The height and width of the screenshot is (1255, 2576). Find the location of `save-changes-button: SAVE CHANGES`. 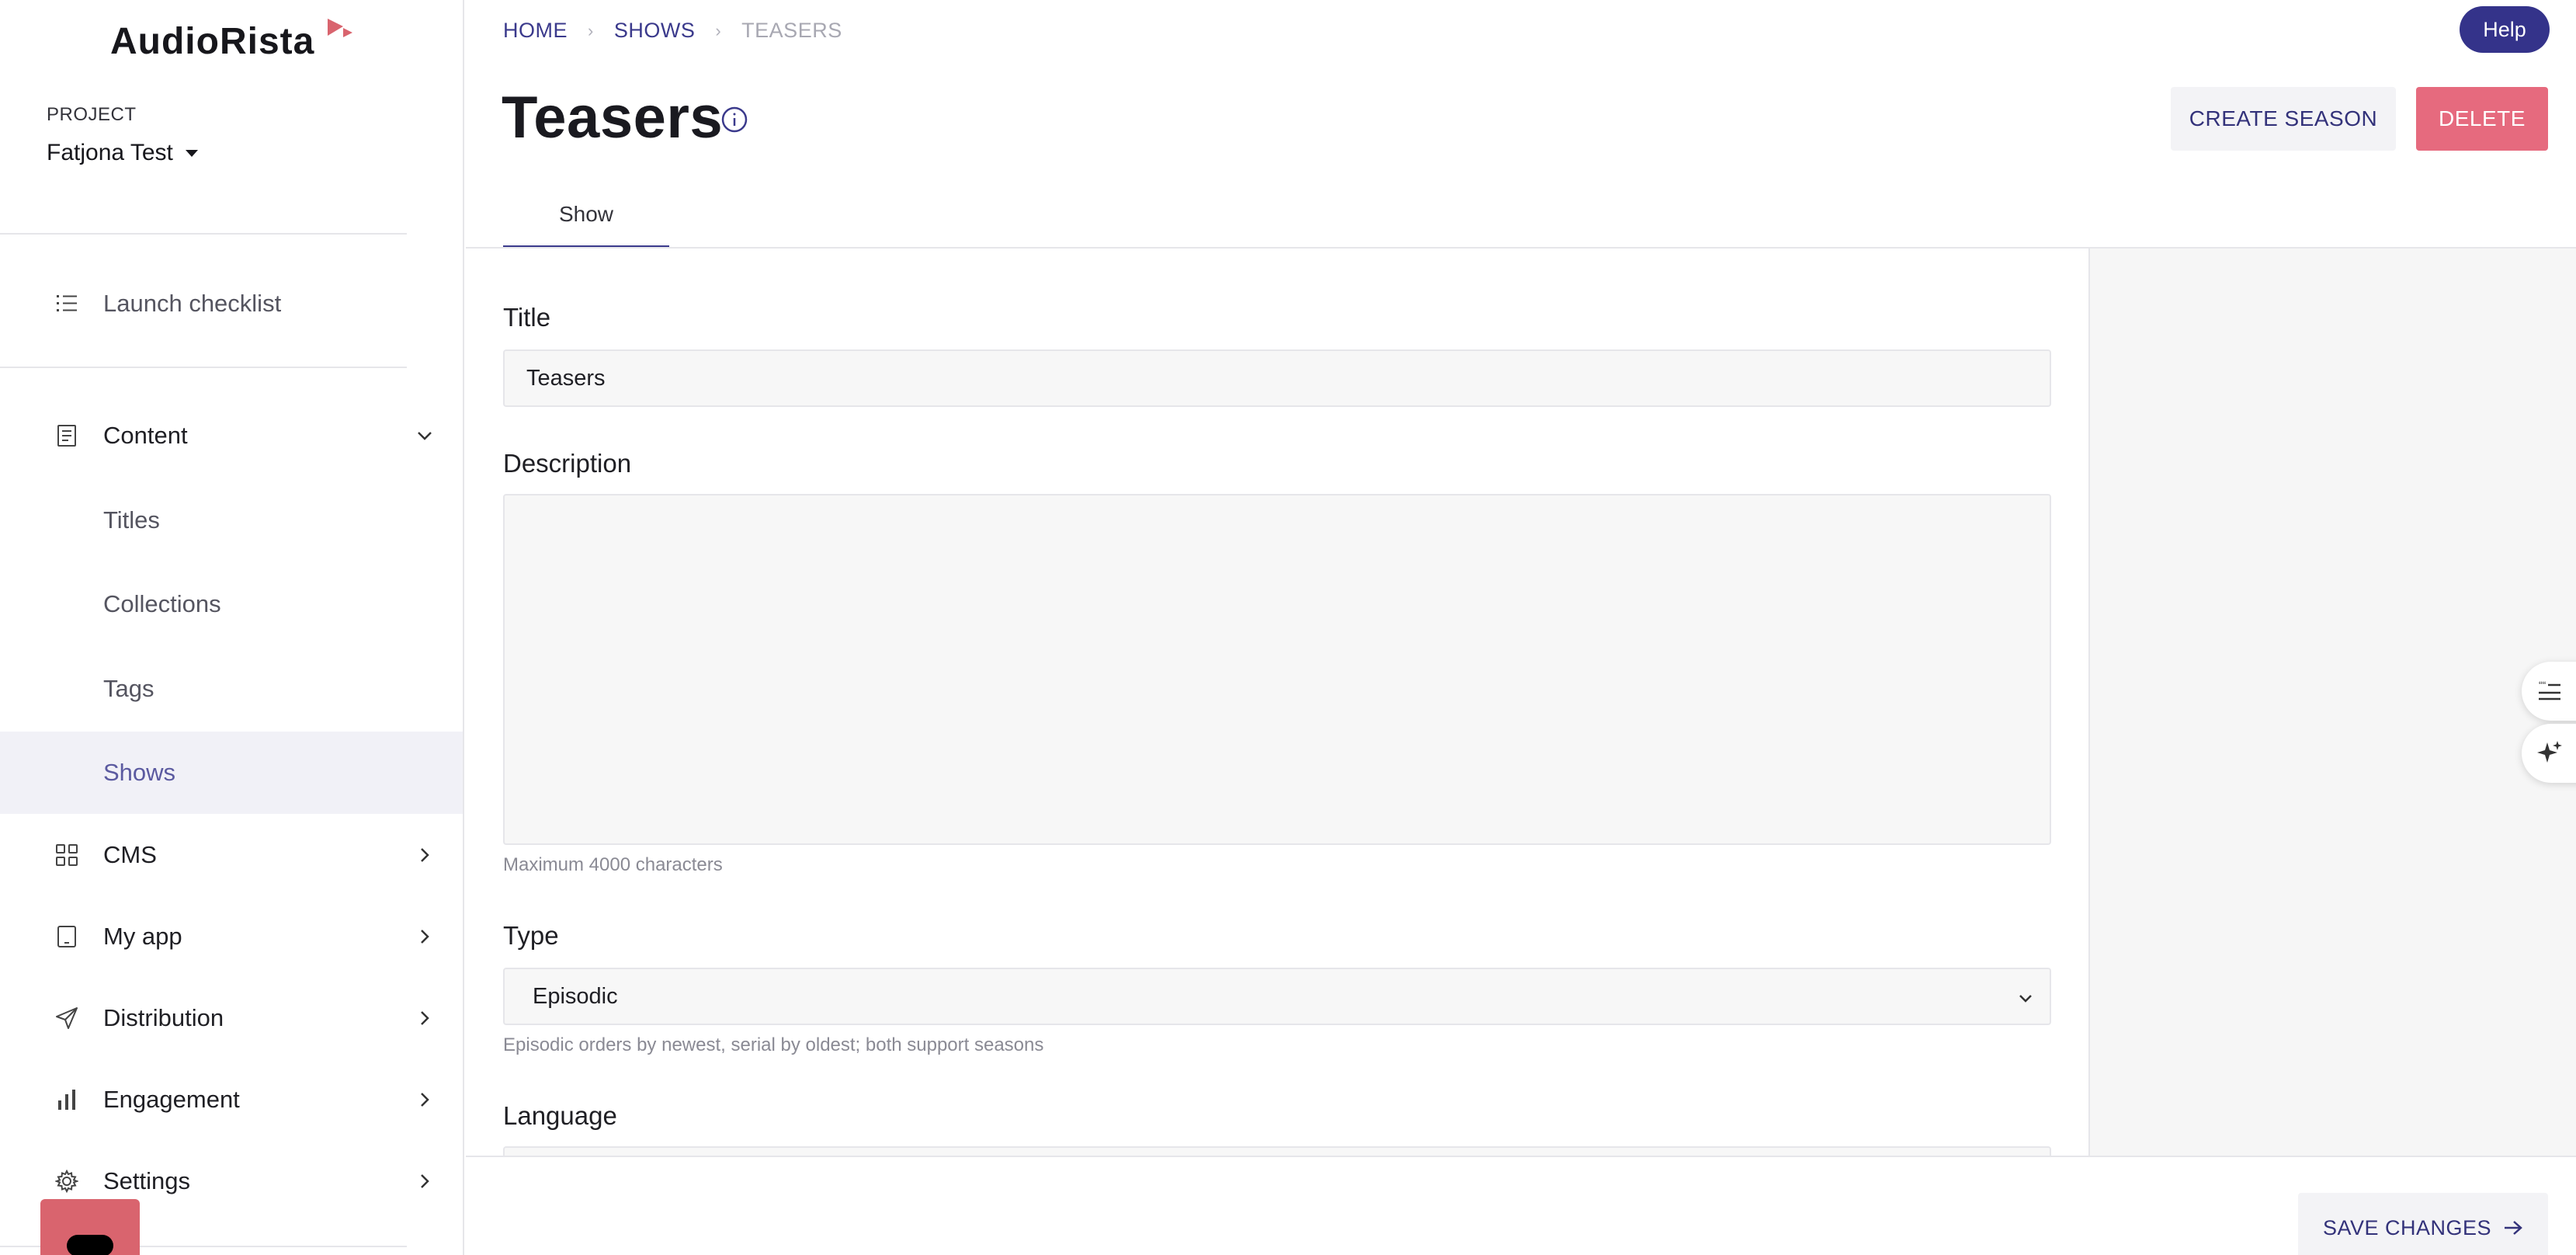

save-changes-button: SAVE CHANGES is located at coordinates (2423, 1224).